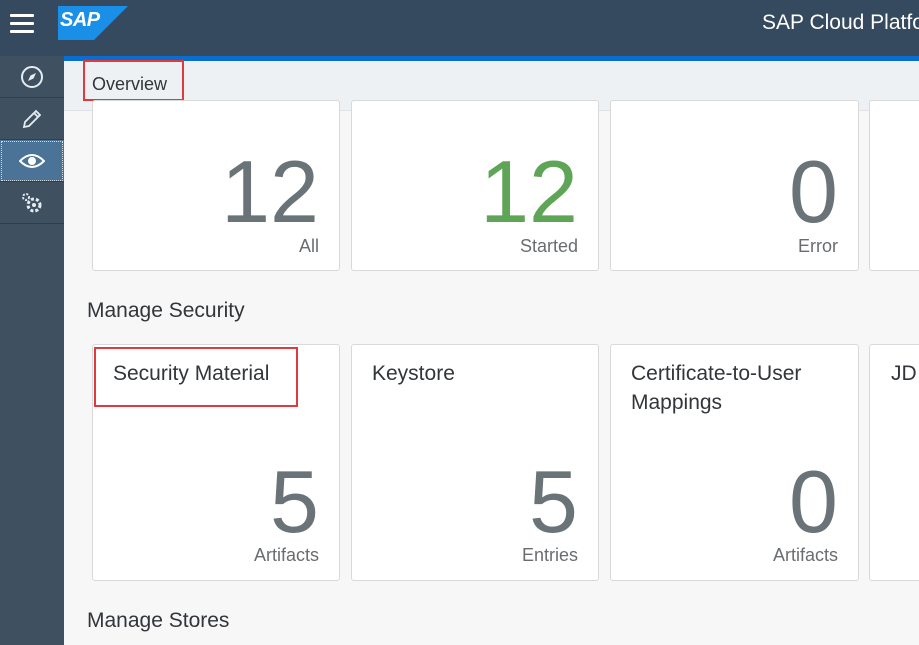  What do you see at coordinates (459, 28) in the screenshot?
I see `shell-header: SAP SAP Cloud Platform` at bounding box center [459, 28].